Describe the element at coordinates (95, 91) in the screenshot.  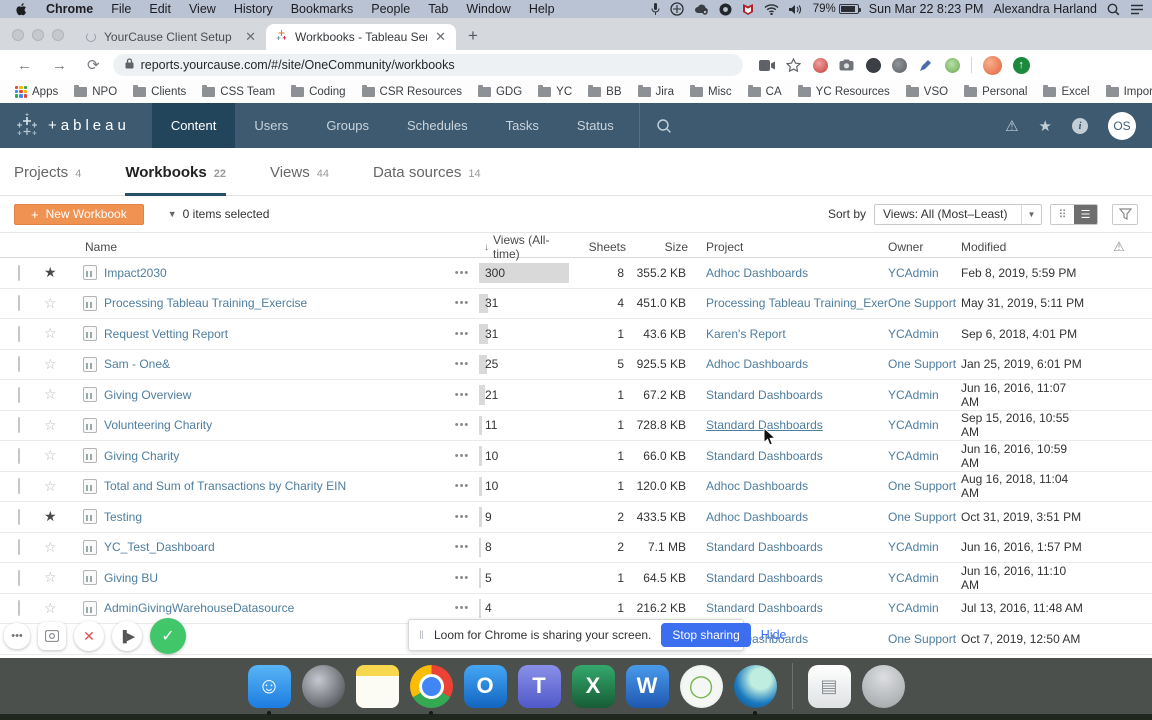
I see `bookmark-item: NPO` at that location.